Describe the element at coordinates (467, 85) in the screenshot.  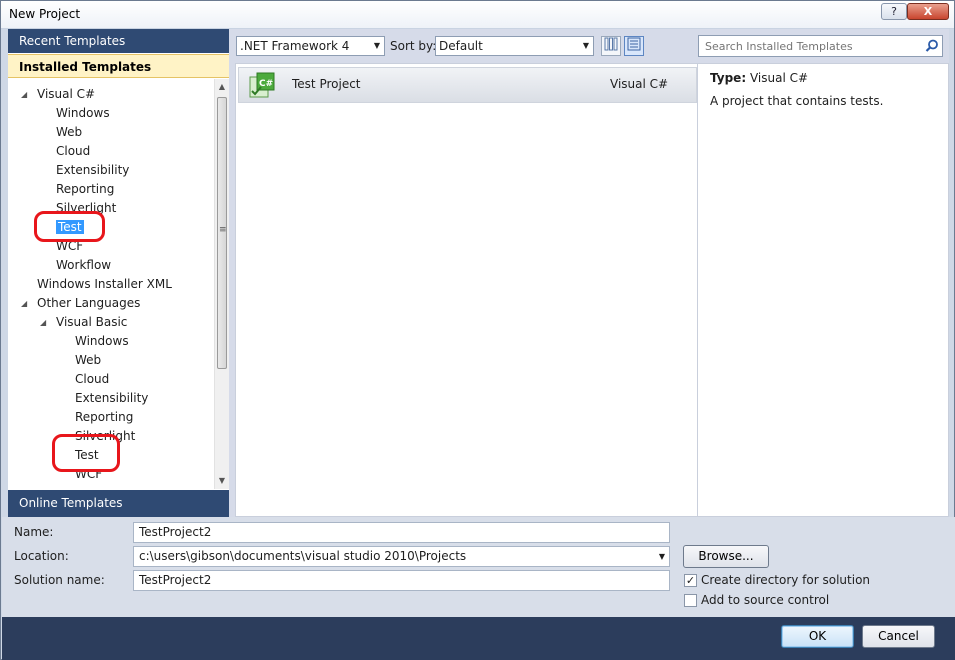
I see `template-item: C# Test Project Visual C#` at that location.